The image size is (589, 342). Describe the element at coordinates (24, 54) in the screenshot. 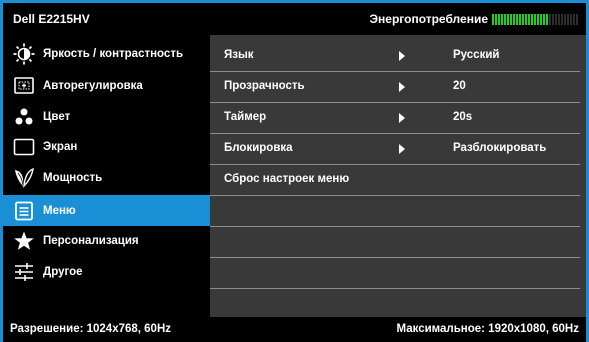

I see `brightness-contrast-icon` at that location.